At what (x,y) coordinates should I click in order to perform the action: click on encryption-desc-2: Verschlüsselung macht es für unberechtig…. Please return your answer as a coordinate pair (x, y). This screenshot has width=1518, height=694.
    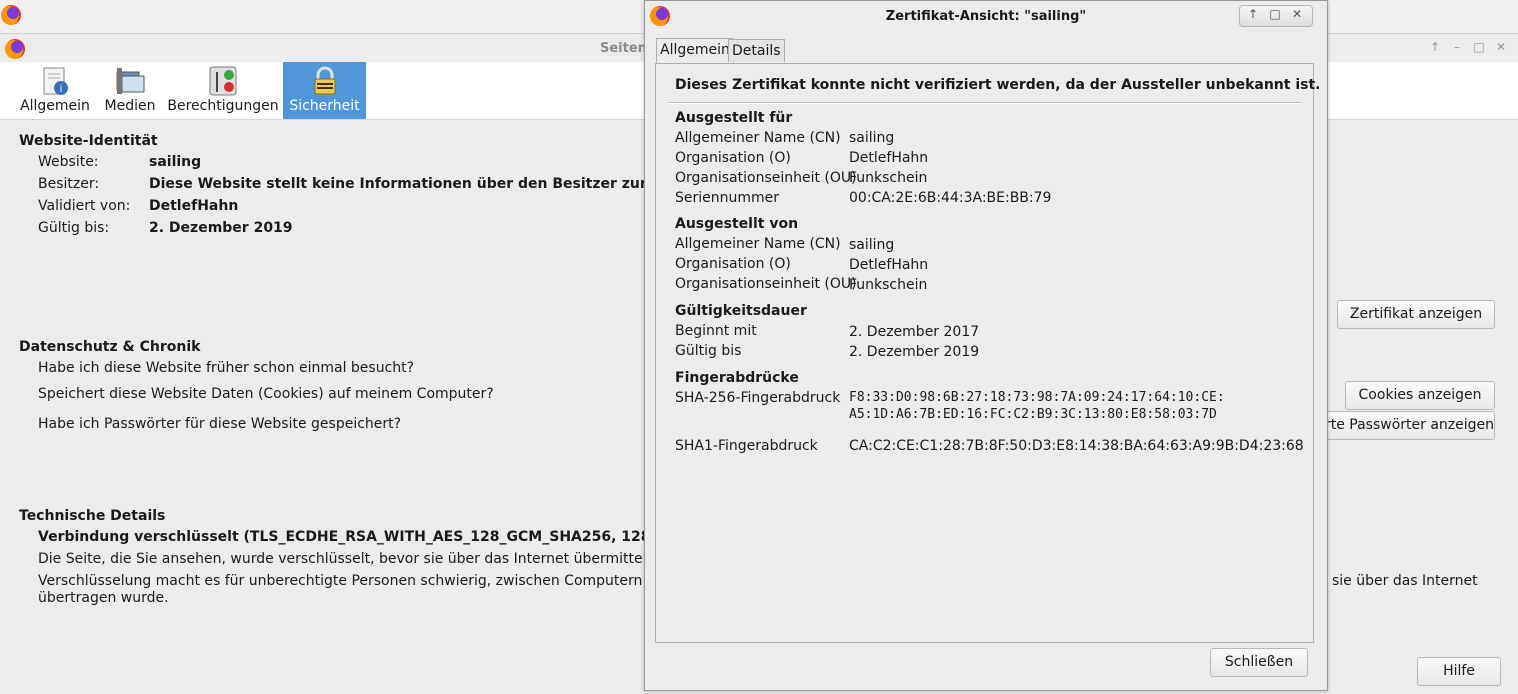
    Looking at the image, I should click on (368, 581).